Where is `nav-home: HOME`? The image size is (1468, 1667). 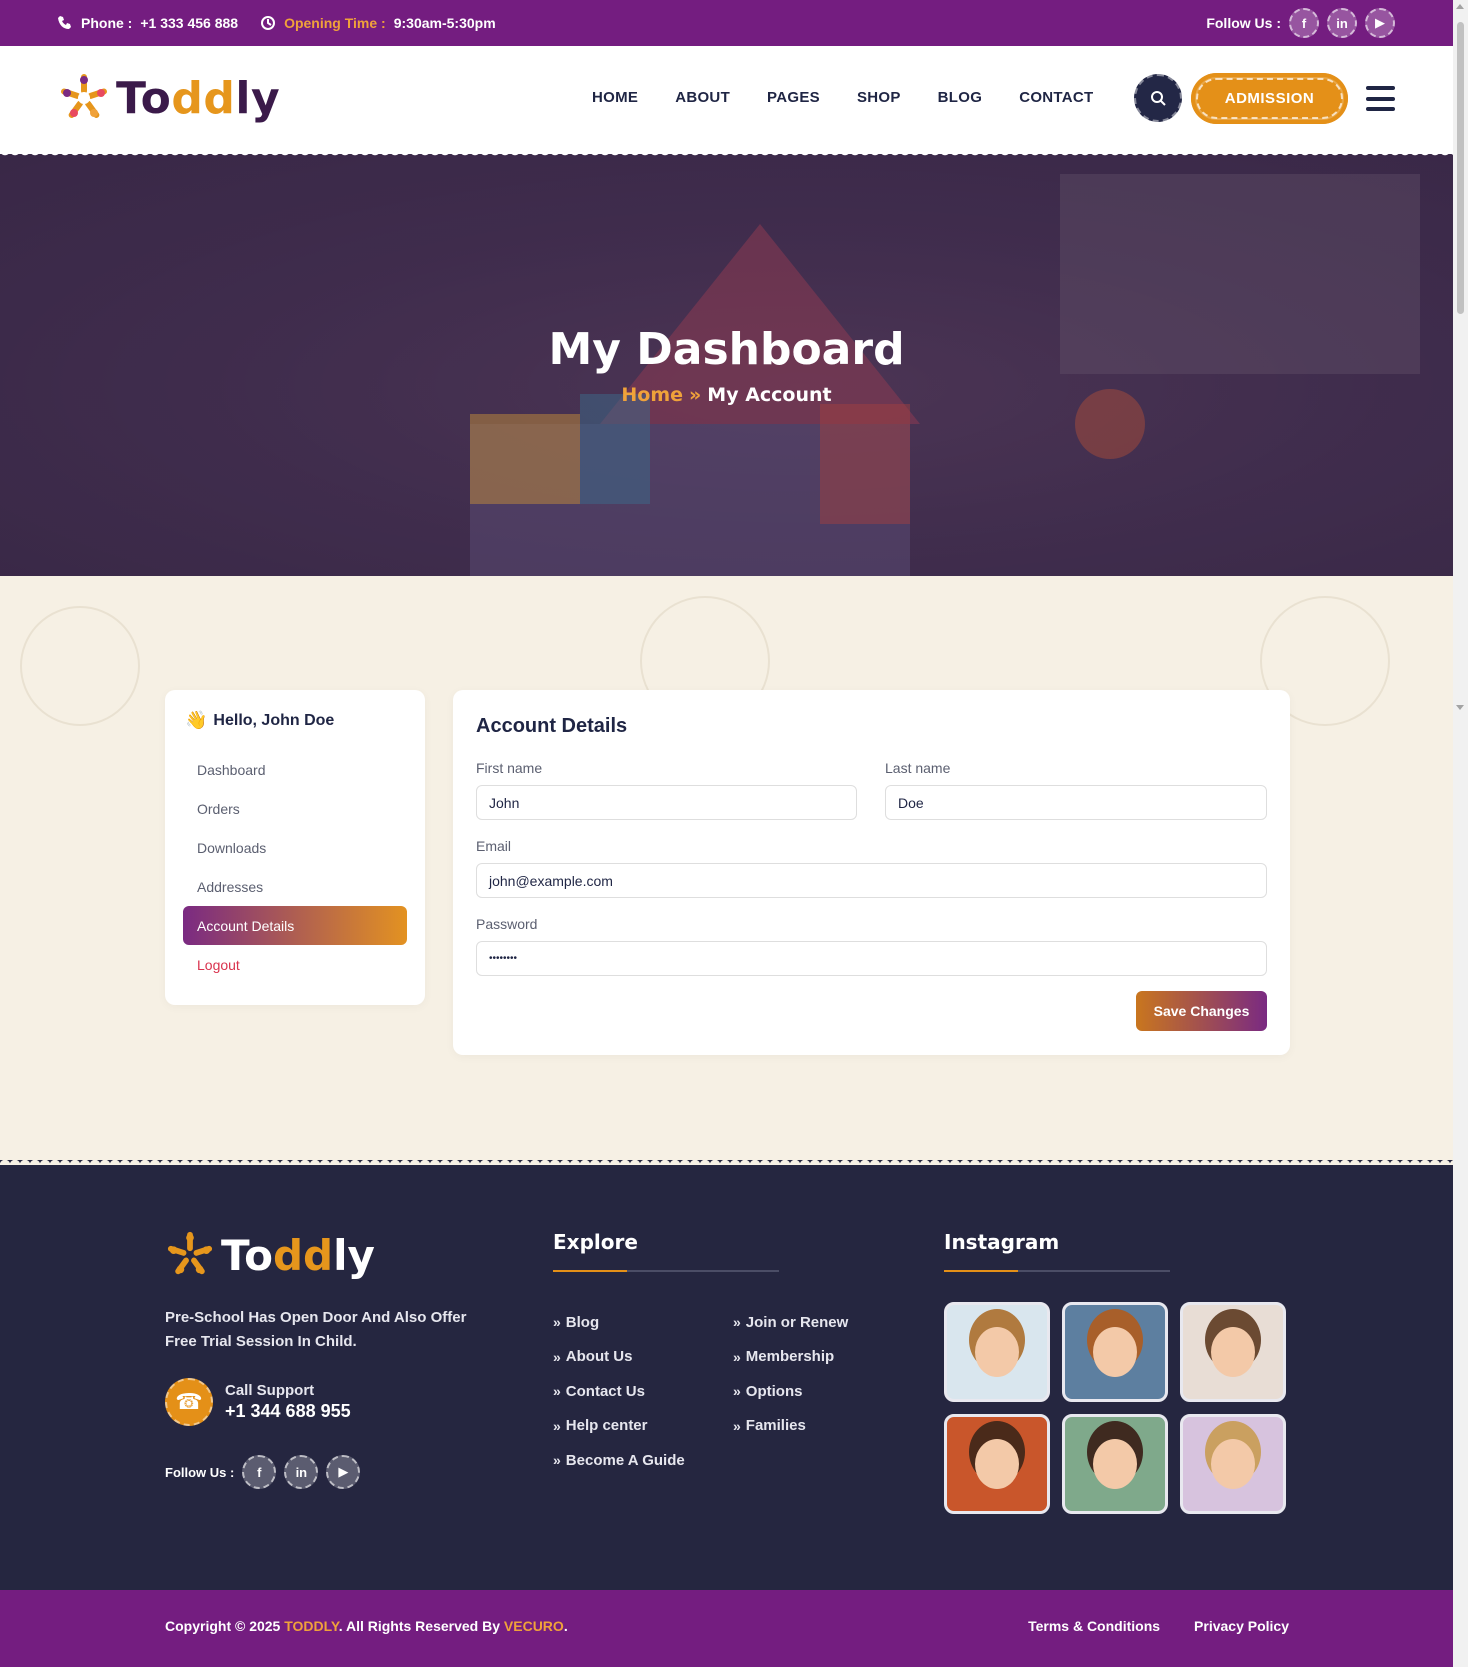 nav-home: HOME is located at coordinates (615, 97).